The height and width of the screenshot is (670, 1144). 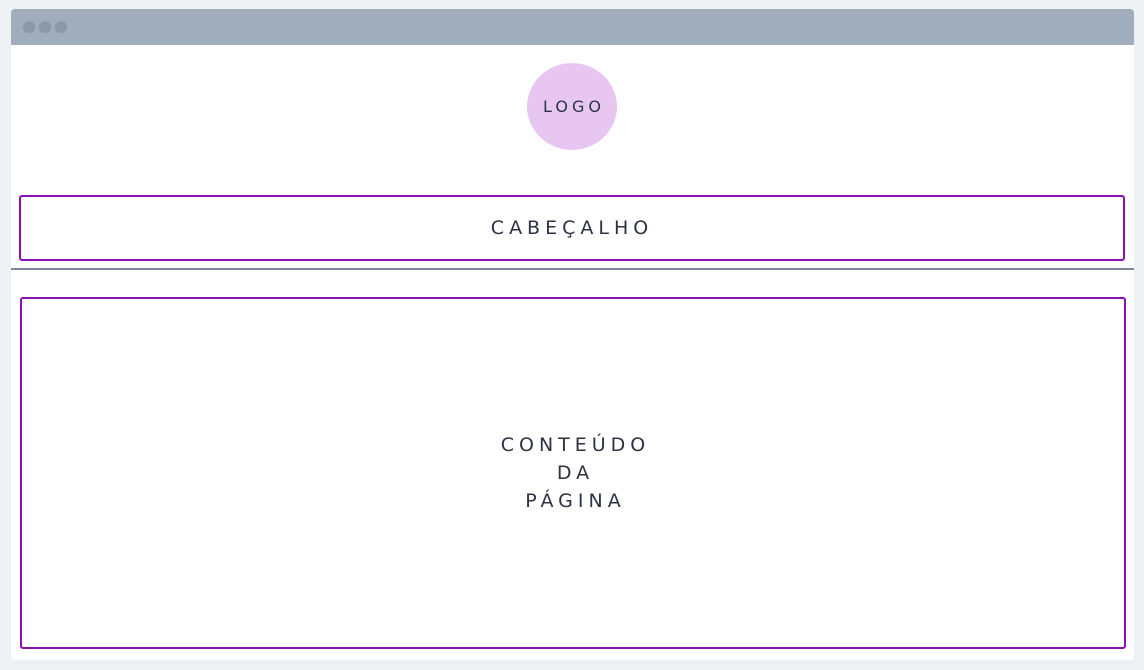 I want to click on page-header: CABEÇALHO, so click(x=572, y=228).